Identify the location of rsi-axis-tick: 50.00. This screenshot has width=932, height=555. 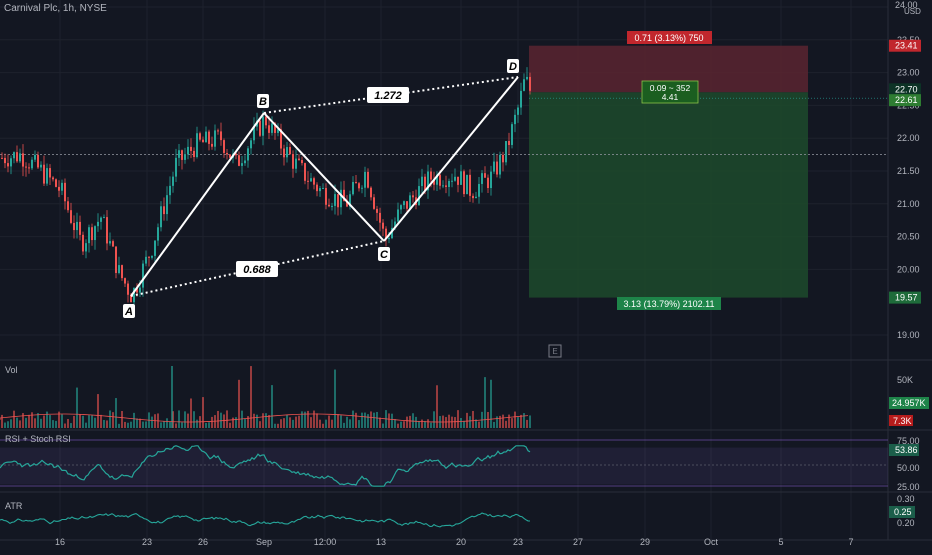
(908, 468).